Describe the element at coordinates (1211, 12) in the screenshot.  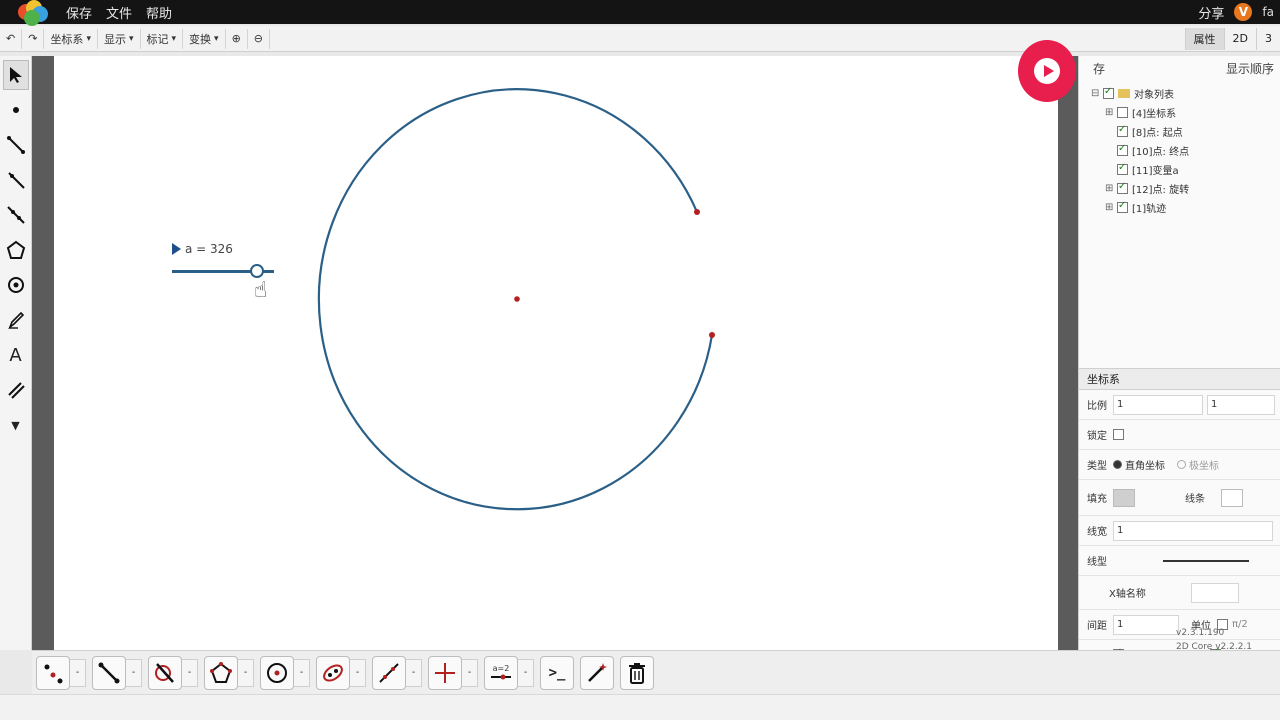
I see `share-button: 分享` at that location.